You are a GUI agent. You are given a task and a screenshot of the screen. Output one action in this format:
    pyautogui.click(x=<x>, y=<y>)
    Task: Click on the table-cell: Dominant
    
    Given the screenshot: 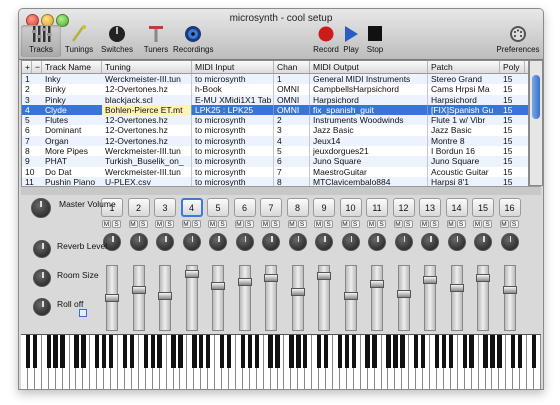 What is the action you would take?
    pyautogui.click(x=72, y=130)
    